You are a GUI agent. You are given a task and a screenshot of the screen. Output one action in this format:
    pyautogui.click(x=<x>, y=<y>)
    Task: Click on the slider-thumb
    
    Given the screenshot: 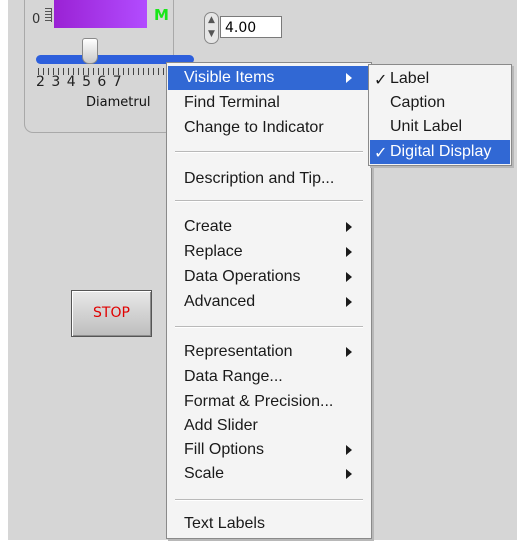 What is the action you would take?
    pyautogui.click(x=90, y=51)
    